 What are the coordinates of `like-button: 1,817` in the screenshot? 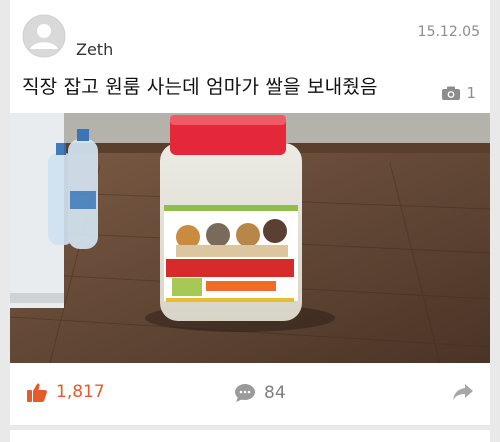 It's located at (65, 392).